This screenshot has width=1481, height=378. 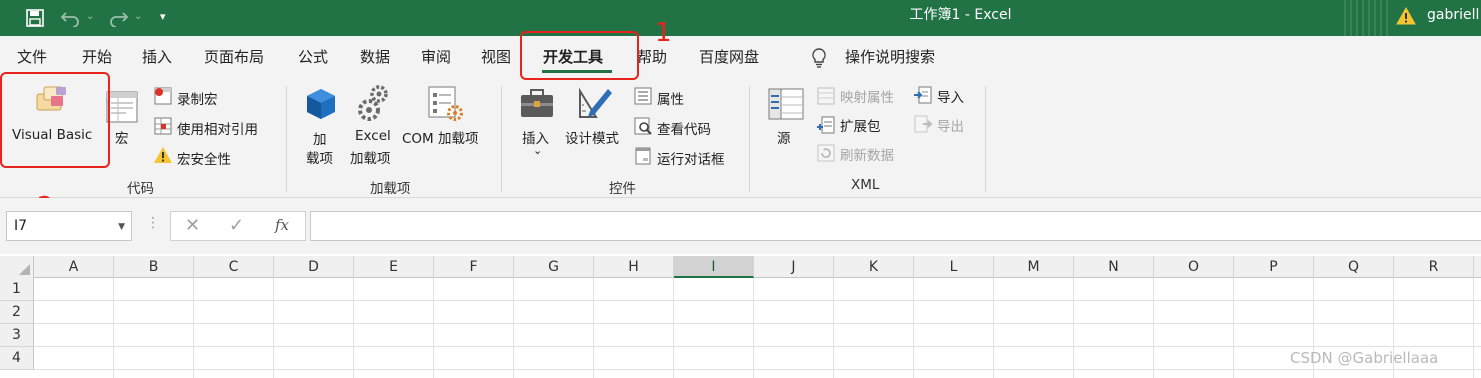 What do you see at coordinates (436, 56) in the screenshot?
I see `tab-review: 审阅` at bounding box center [436, 56].